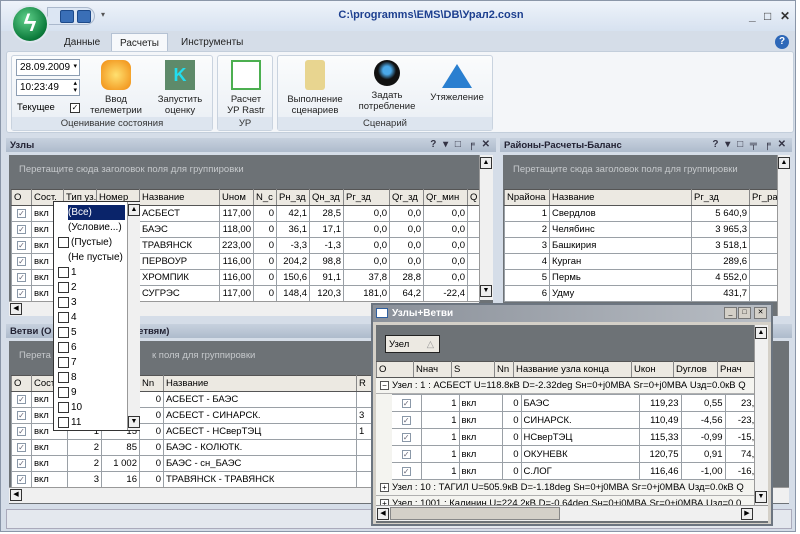 This screenshot has width=800, height=534. Describe the element at coordinates (326, 197) in the screenshot. I see `column-header: Qн_зд` at that location.